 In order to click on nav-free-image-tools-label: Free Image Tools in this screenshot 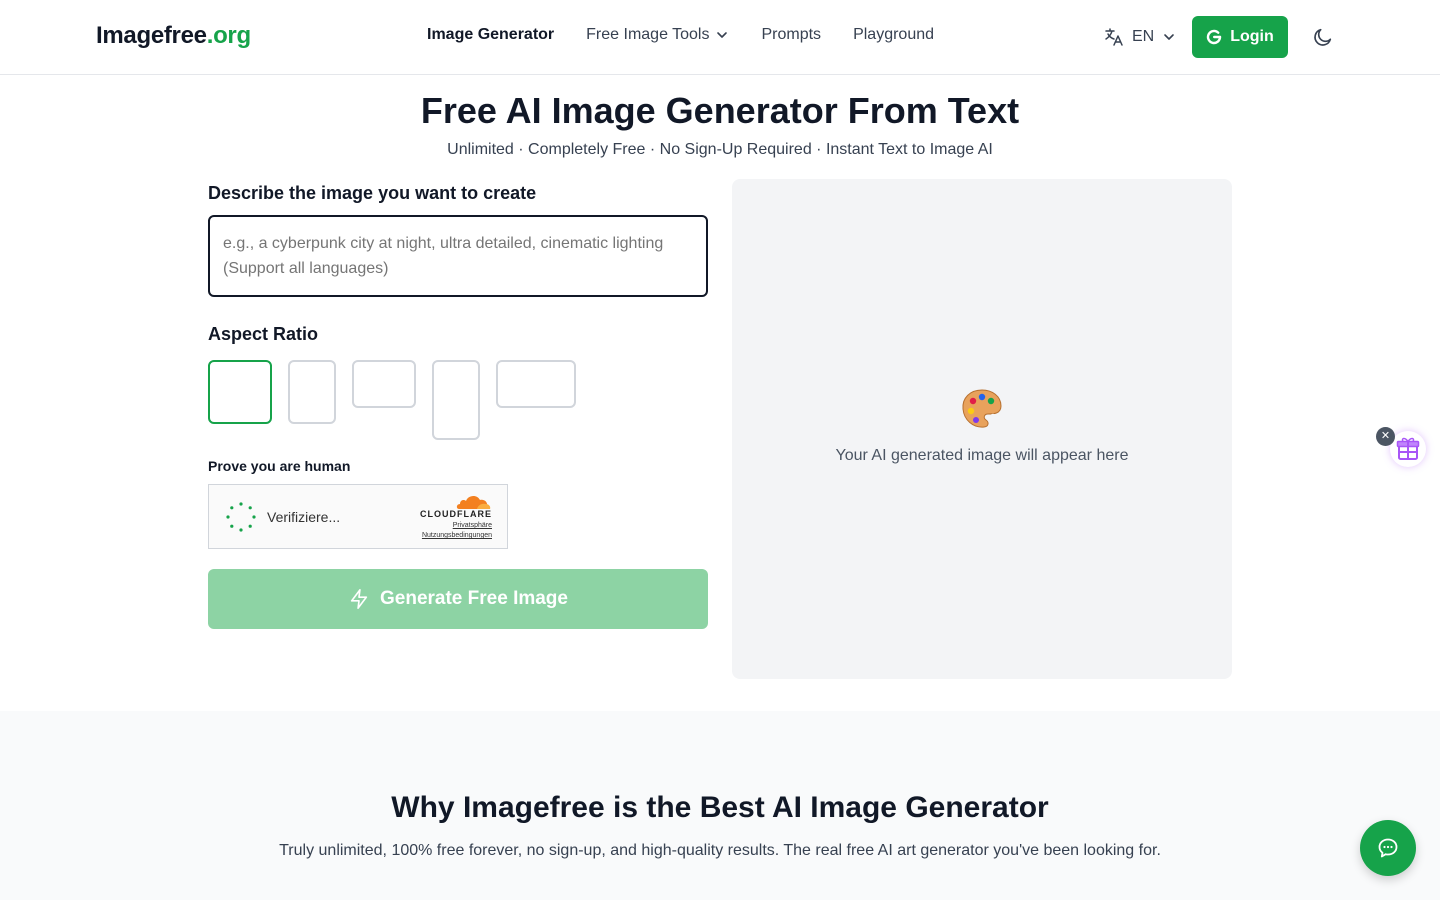, I will do `click(648, 34)`.